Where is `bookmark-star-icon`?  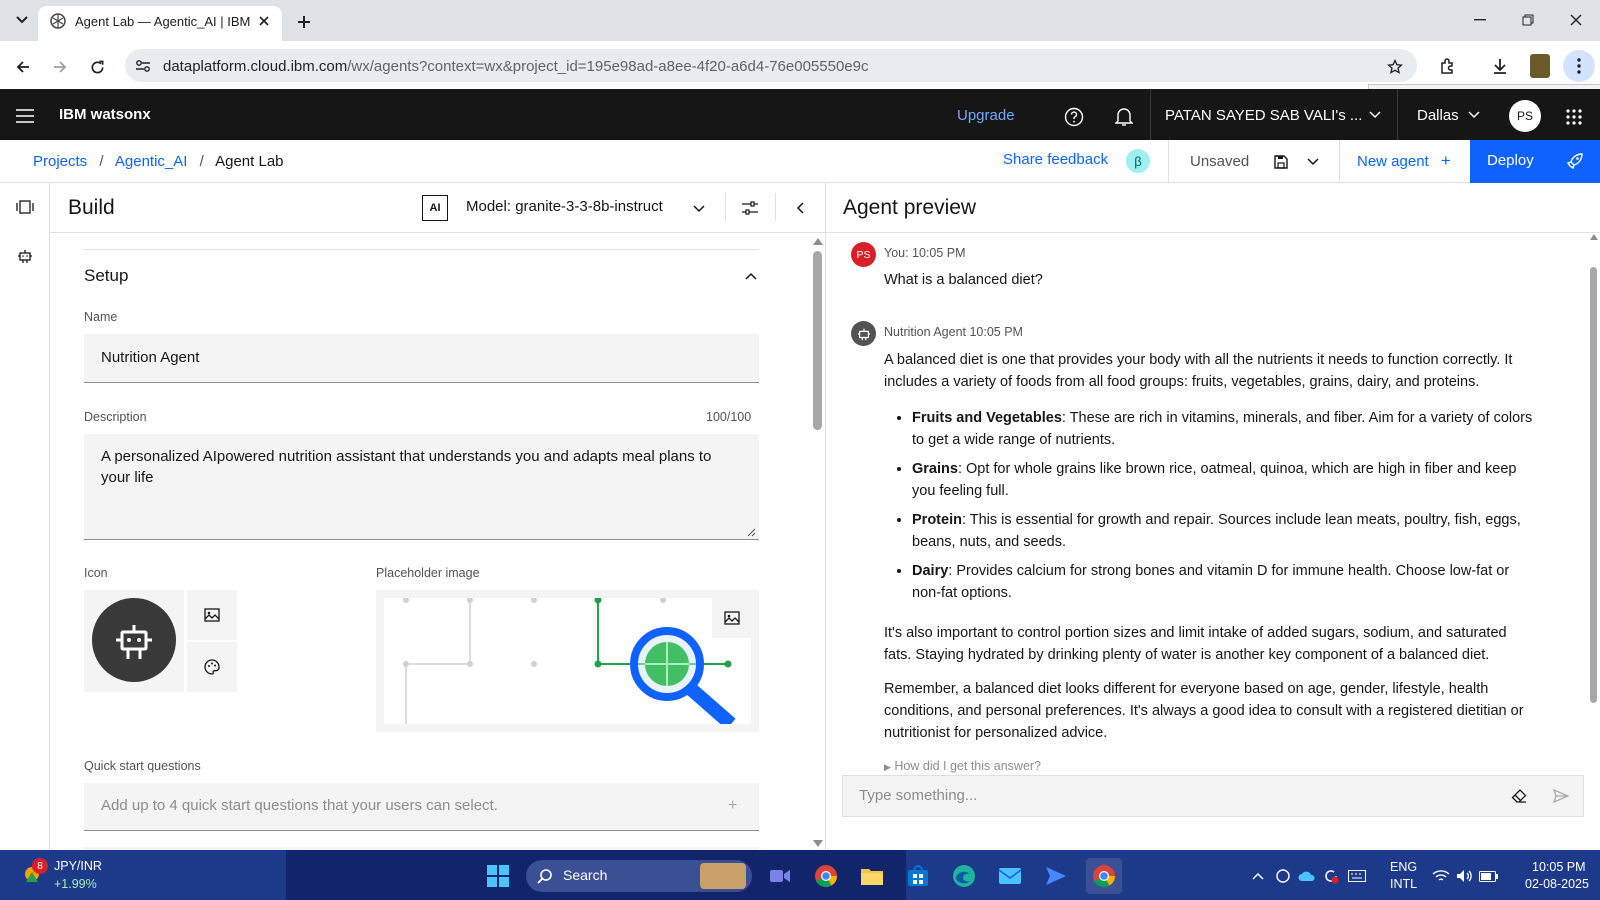 bookmark-star-icon is located at coordinates (1395, 67).